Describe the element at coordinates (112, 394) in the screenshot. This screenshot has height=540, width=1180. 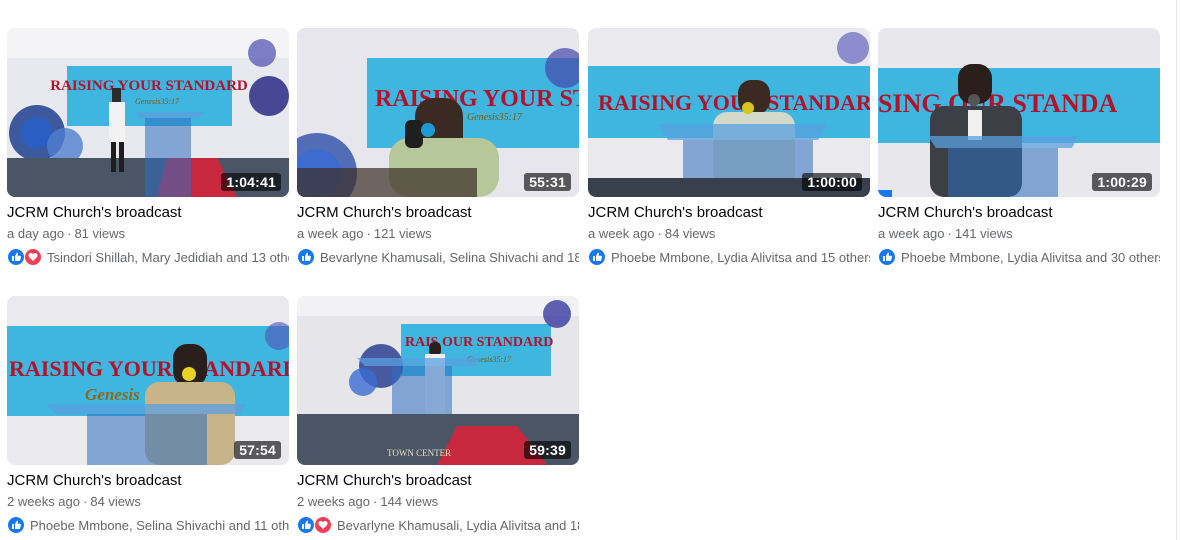
I see `banner-subtext: Genesis` at that location.